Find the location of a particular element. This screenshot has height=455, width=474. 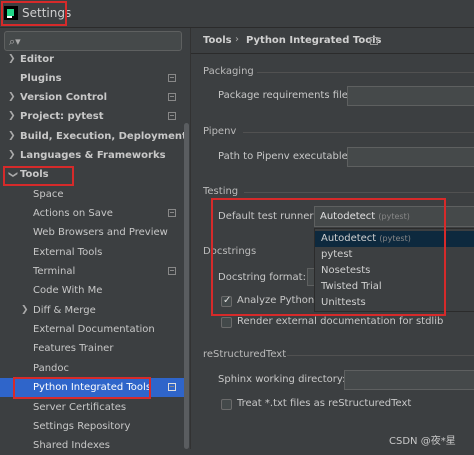

sidebar-item-space: Space is located at coordinates (92, 194).